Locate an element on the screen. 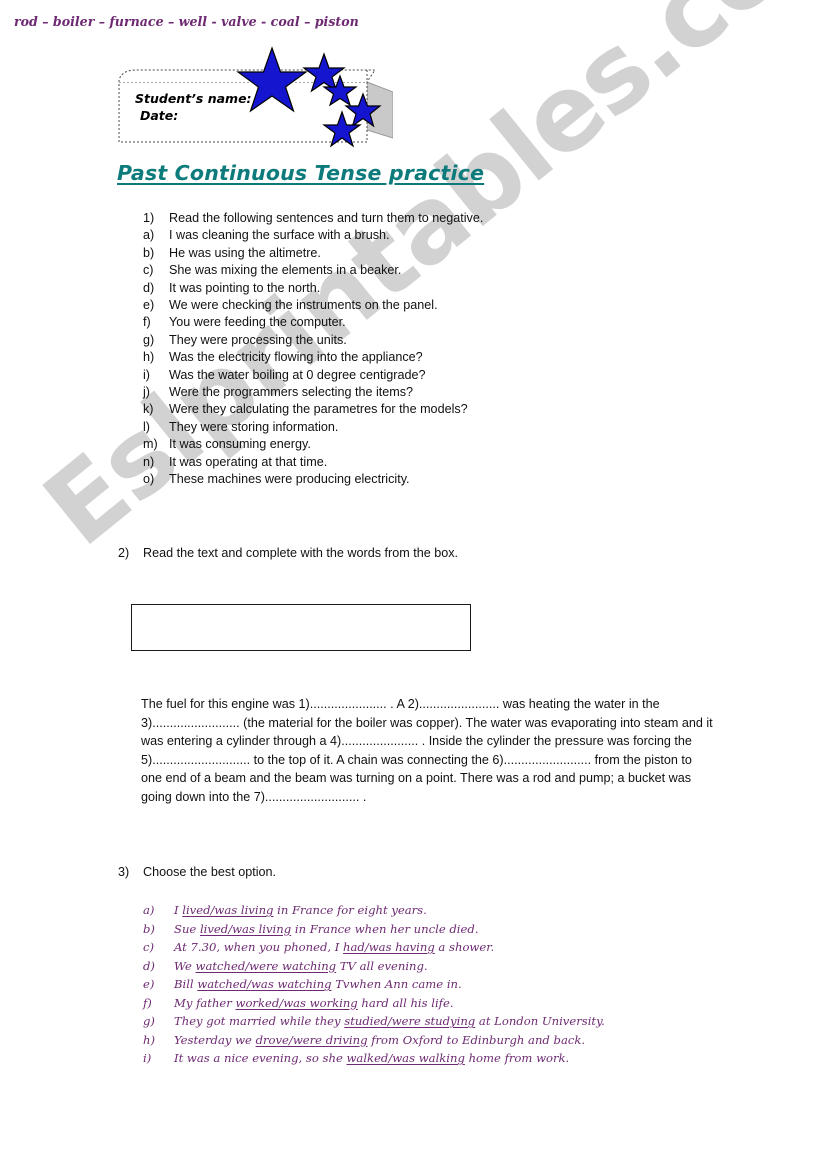 The image size is (821, 1169). item-before: We is located at coordinates (185, 965).